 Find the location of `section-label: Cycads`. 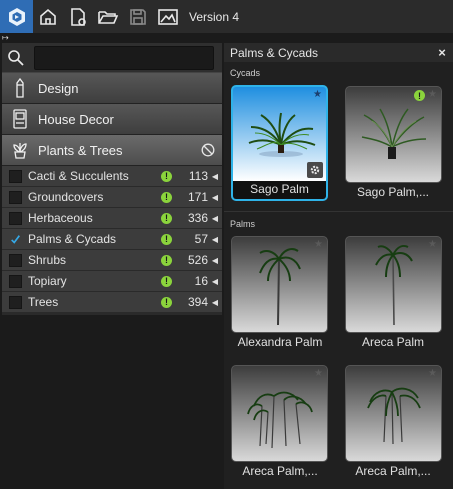

section-label: Cycads is located at coordinates (245, 73).